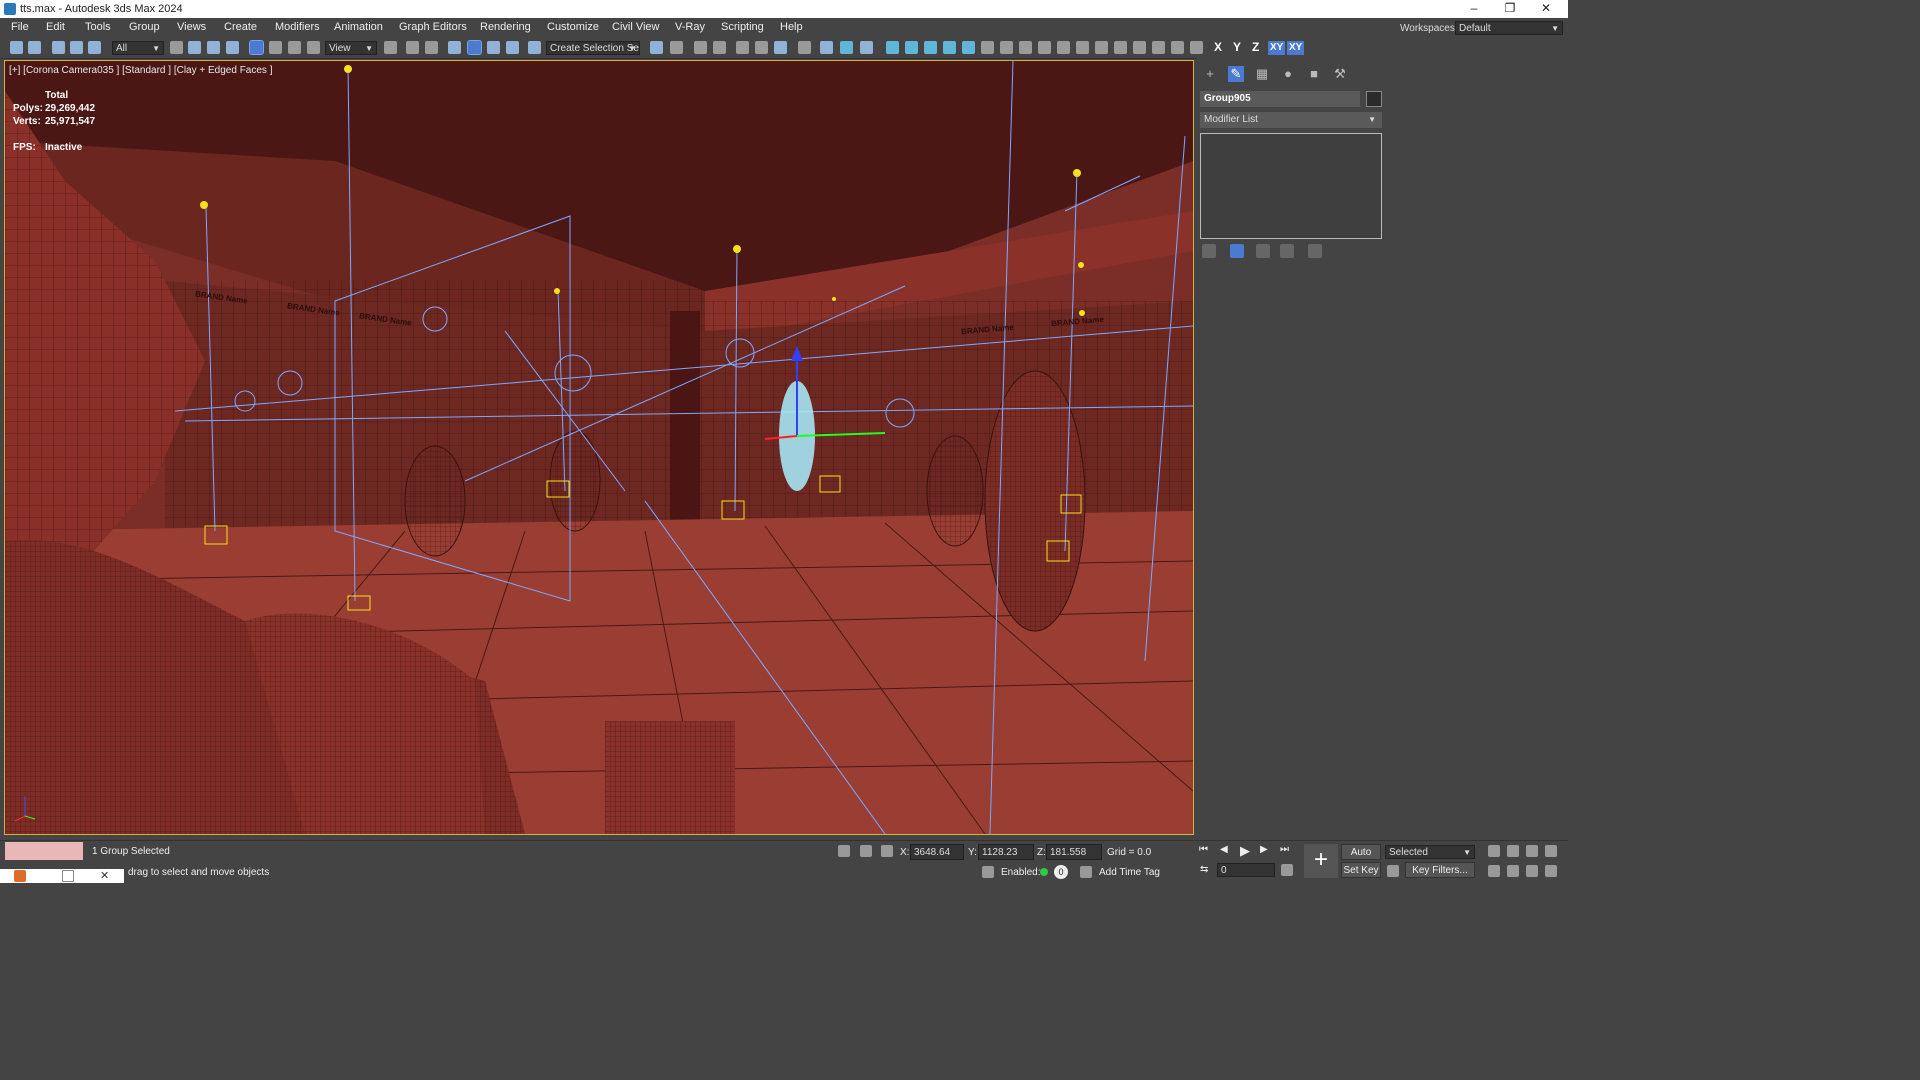  What do you see at coordinates (1237, 47) in the screenshot?
I see `axis-y-button: Y` at bounding box center [1237, 47].